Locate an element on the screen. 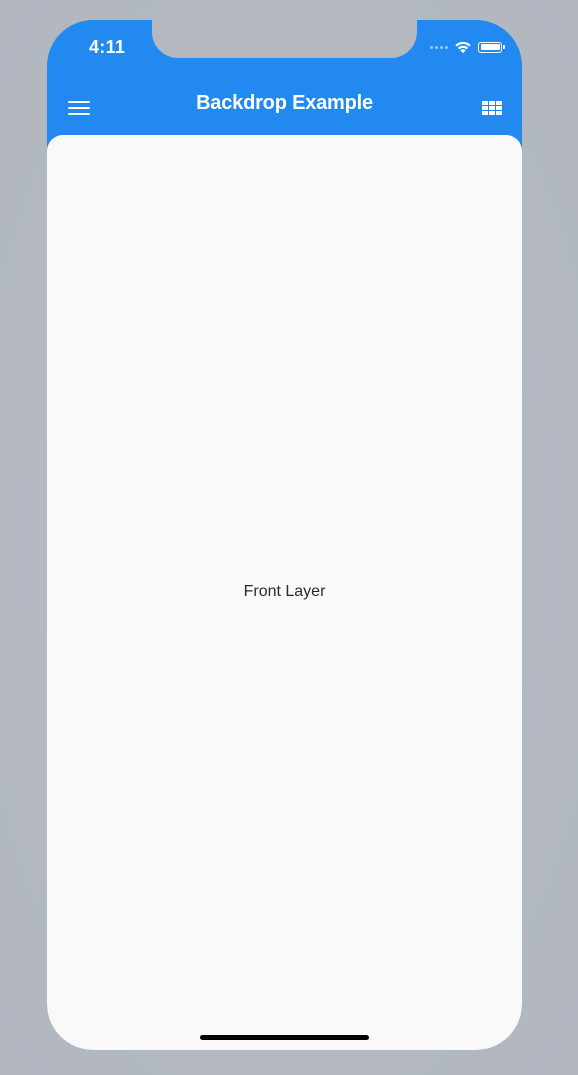  status-icons is located at coordinates (467, 47).